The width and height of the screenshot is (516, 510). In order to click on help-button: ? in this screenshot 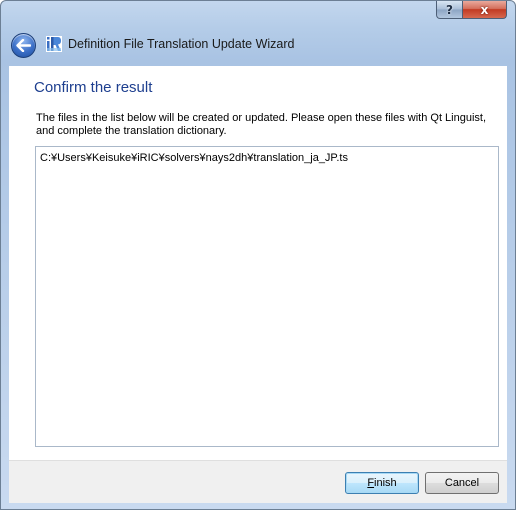, I will do `click(449, 10)`.